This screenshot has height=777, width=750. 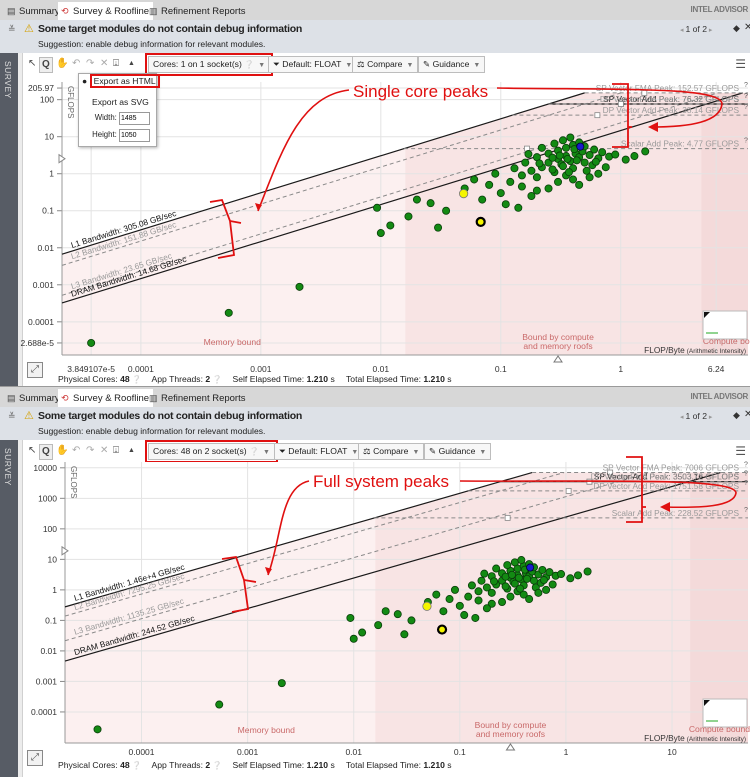 What do you see at coordinates (134, 135) in the screenshot?
I see `height-input` at bounding box center [134, 135].